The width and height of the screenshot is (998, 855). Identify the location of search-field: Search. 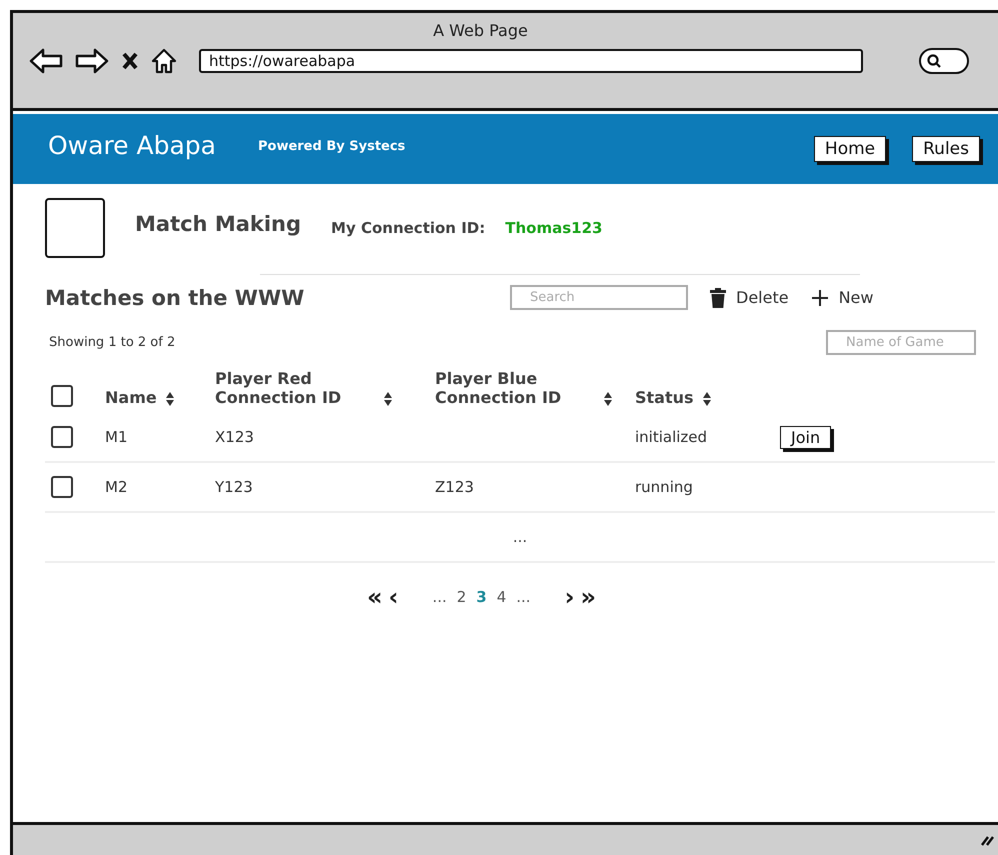
(599, 297).